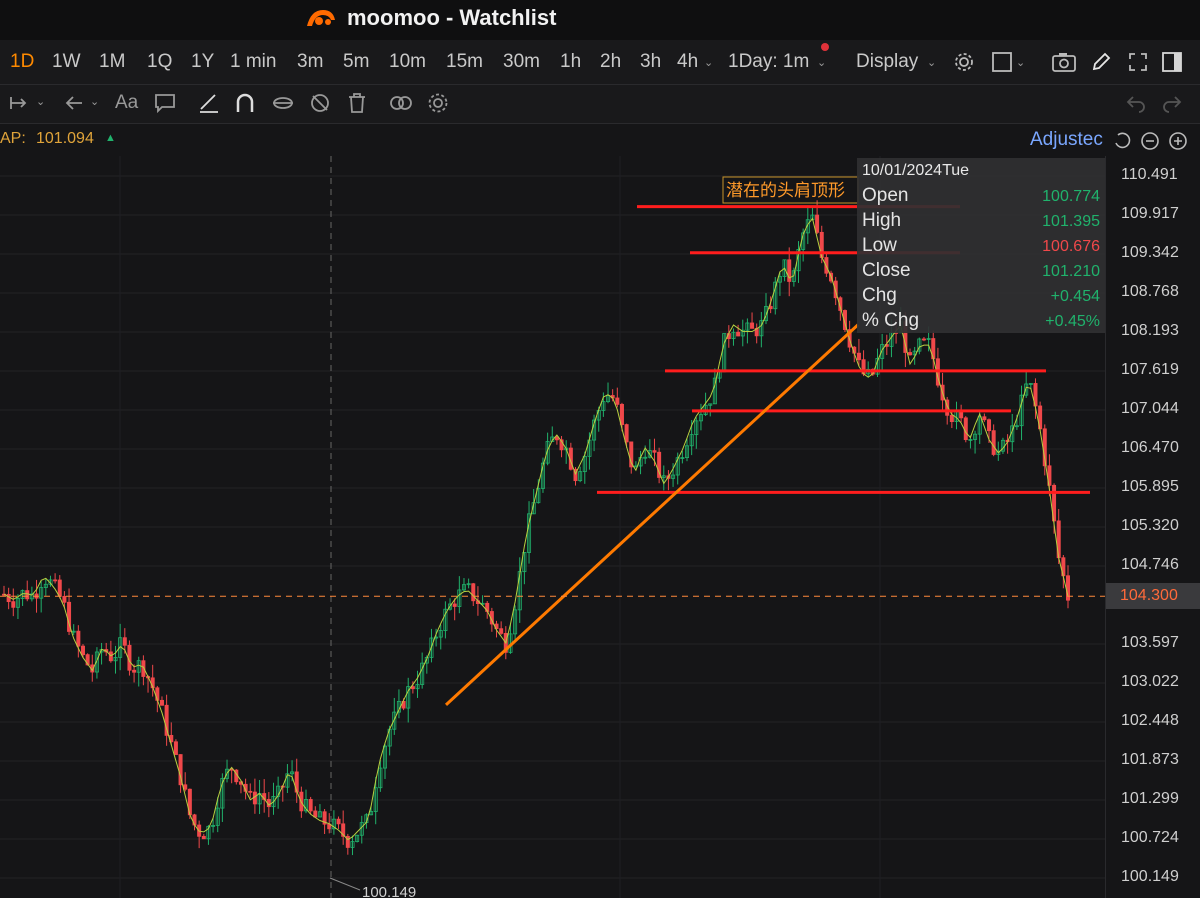 The height and width of the screenshot is (898, 1200). What do you see at coordinates (652, 514) in the screenshot?
I see `trend-line` at bounding box center [652, 514].